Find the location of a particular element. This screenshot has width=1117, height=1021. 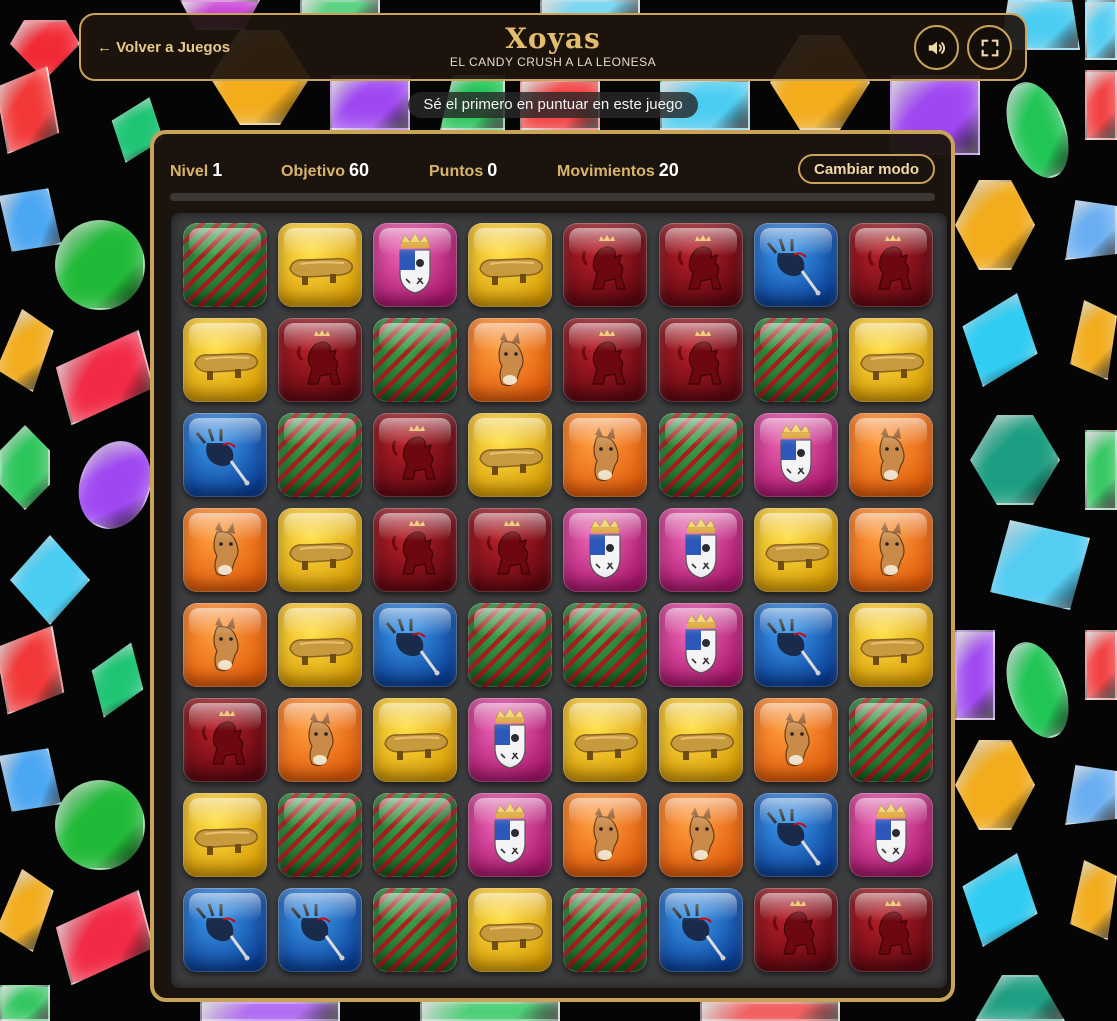

coat-of-arms-icon is located at coordinates (605, 548).